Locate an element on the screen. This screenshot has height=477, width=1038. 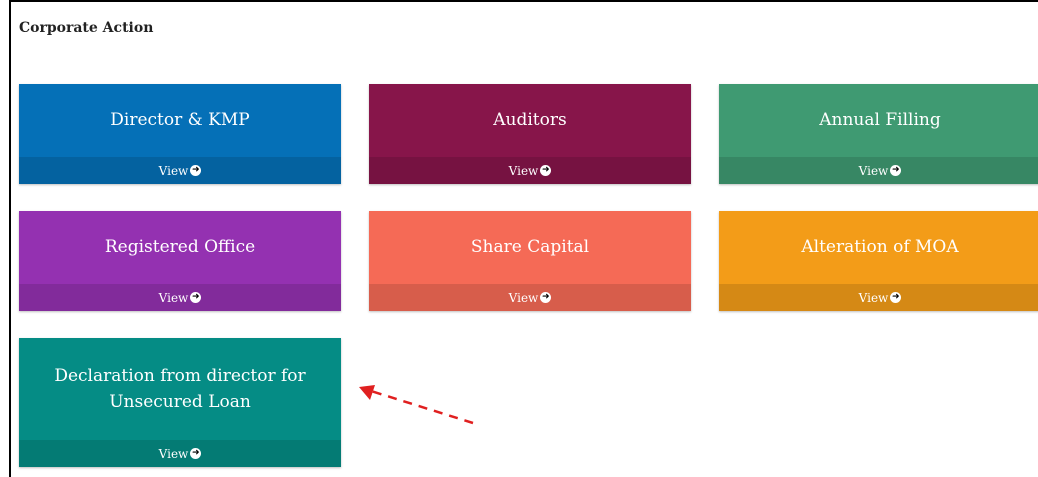
card-label: Alteration of MOA is located at coordinates (880, 247).